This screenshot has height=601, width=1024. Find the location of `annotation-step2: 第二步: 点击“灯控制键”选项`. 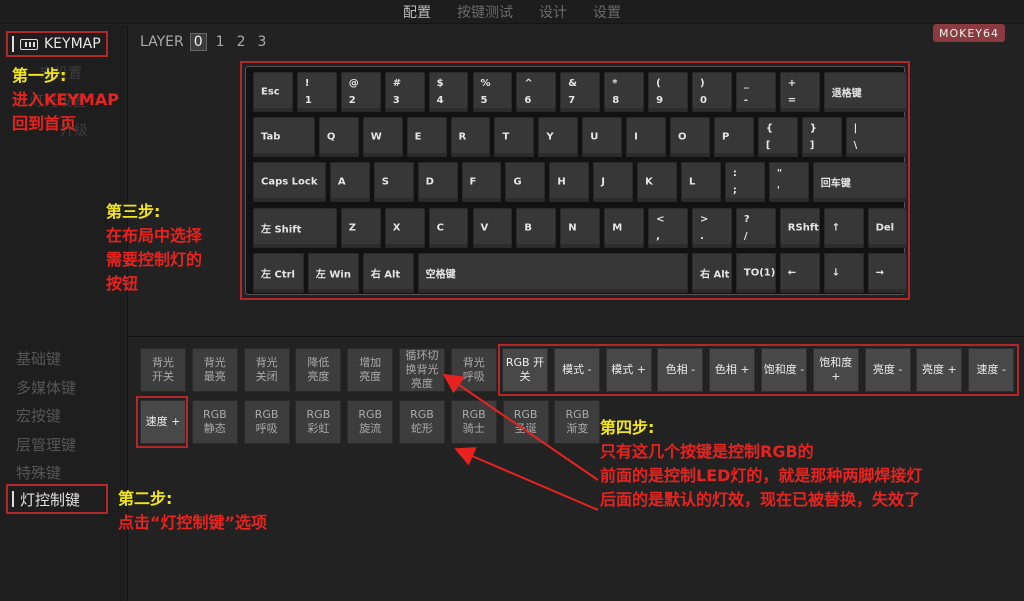

annotation-step2: 第二步: 点击“灯控制键”选项 is located at coordinates (193, 510).